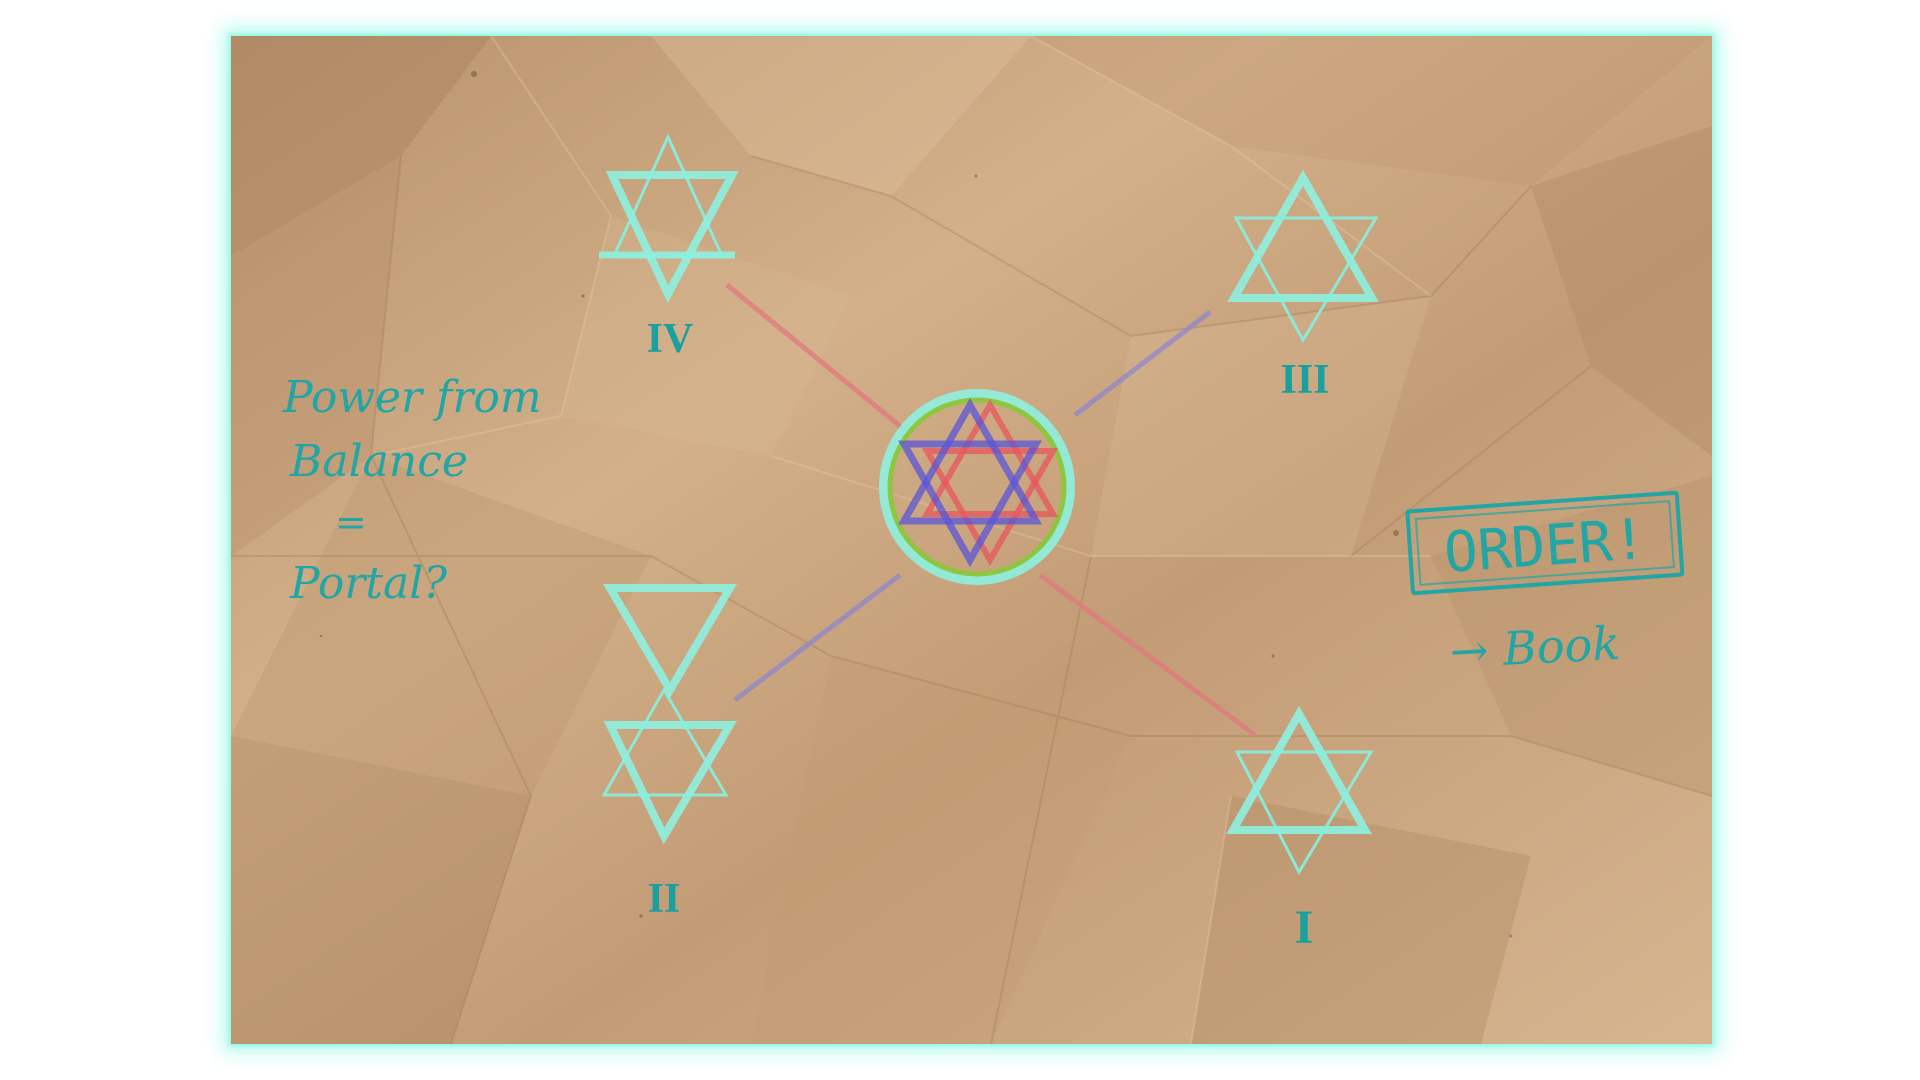  I want to click on star-iii-hexagram-icon, so click(1303, 256).